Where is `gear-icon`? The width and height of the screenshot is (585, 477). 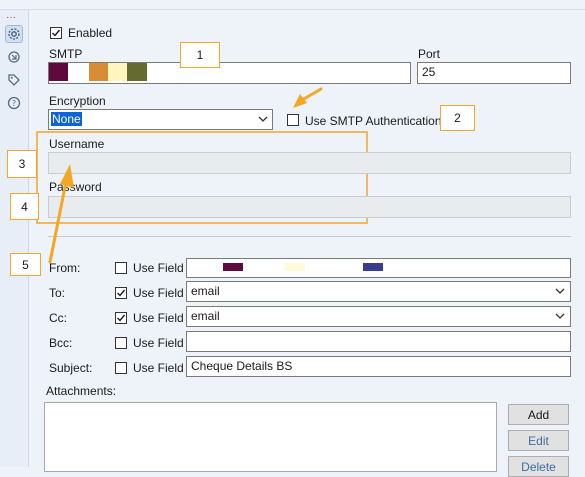
gear-icon is located at coordinates (14, 34).